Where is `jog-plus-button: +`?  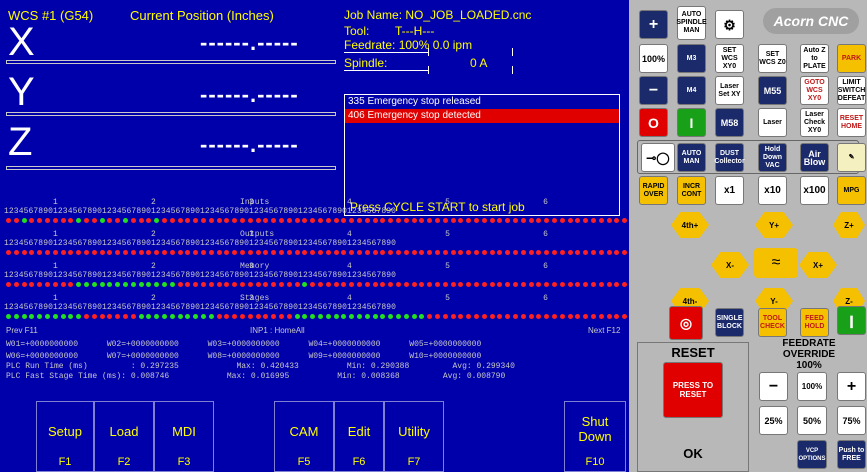
jog-plus-button: + is located at coordinates (653, 24).